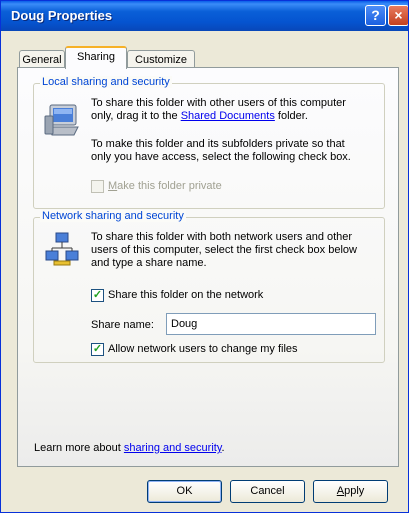 Image resolution: width=409 pixels, height=513 pixels. I want to click on tab-general-label: General, so click(42, 60).